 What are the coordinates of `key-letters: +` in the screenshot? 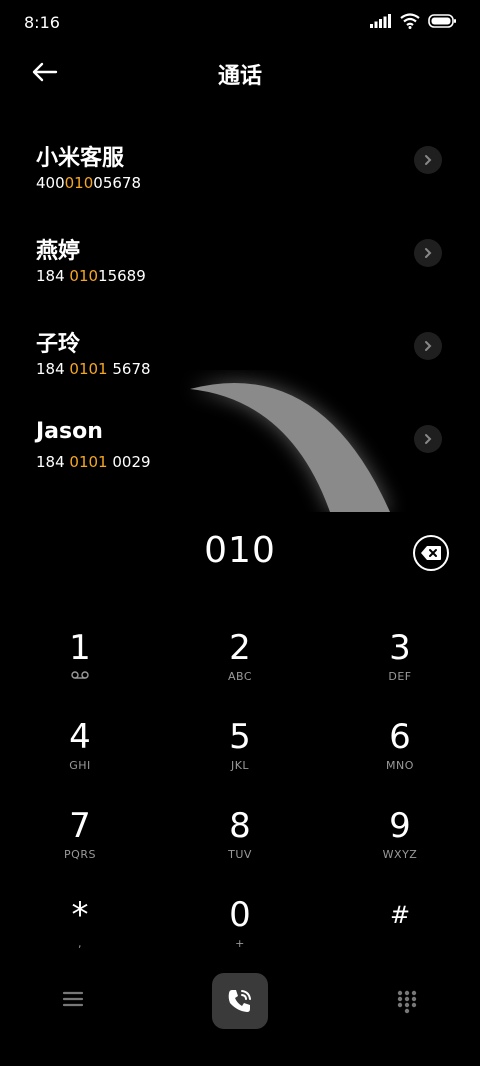 It's located at (240, 943).